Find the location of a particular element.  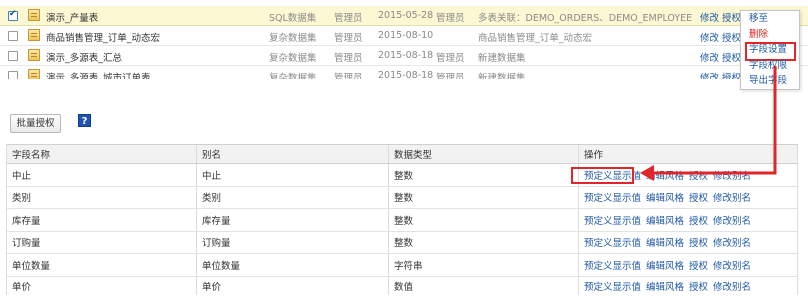

table-header: 字段名称 别名 数据类型 操作 is located at coordinates (402, 154).